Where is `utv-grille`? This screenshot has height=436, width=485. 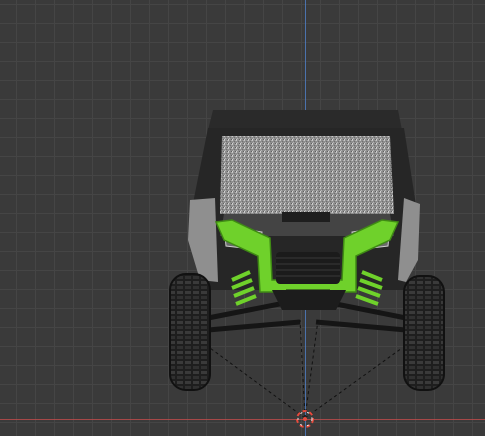 utv-grille is located at coordinates (308, 268).